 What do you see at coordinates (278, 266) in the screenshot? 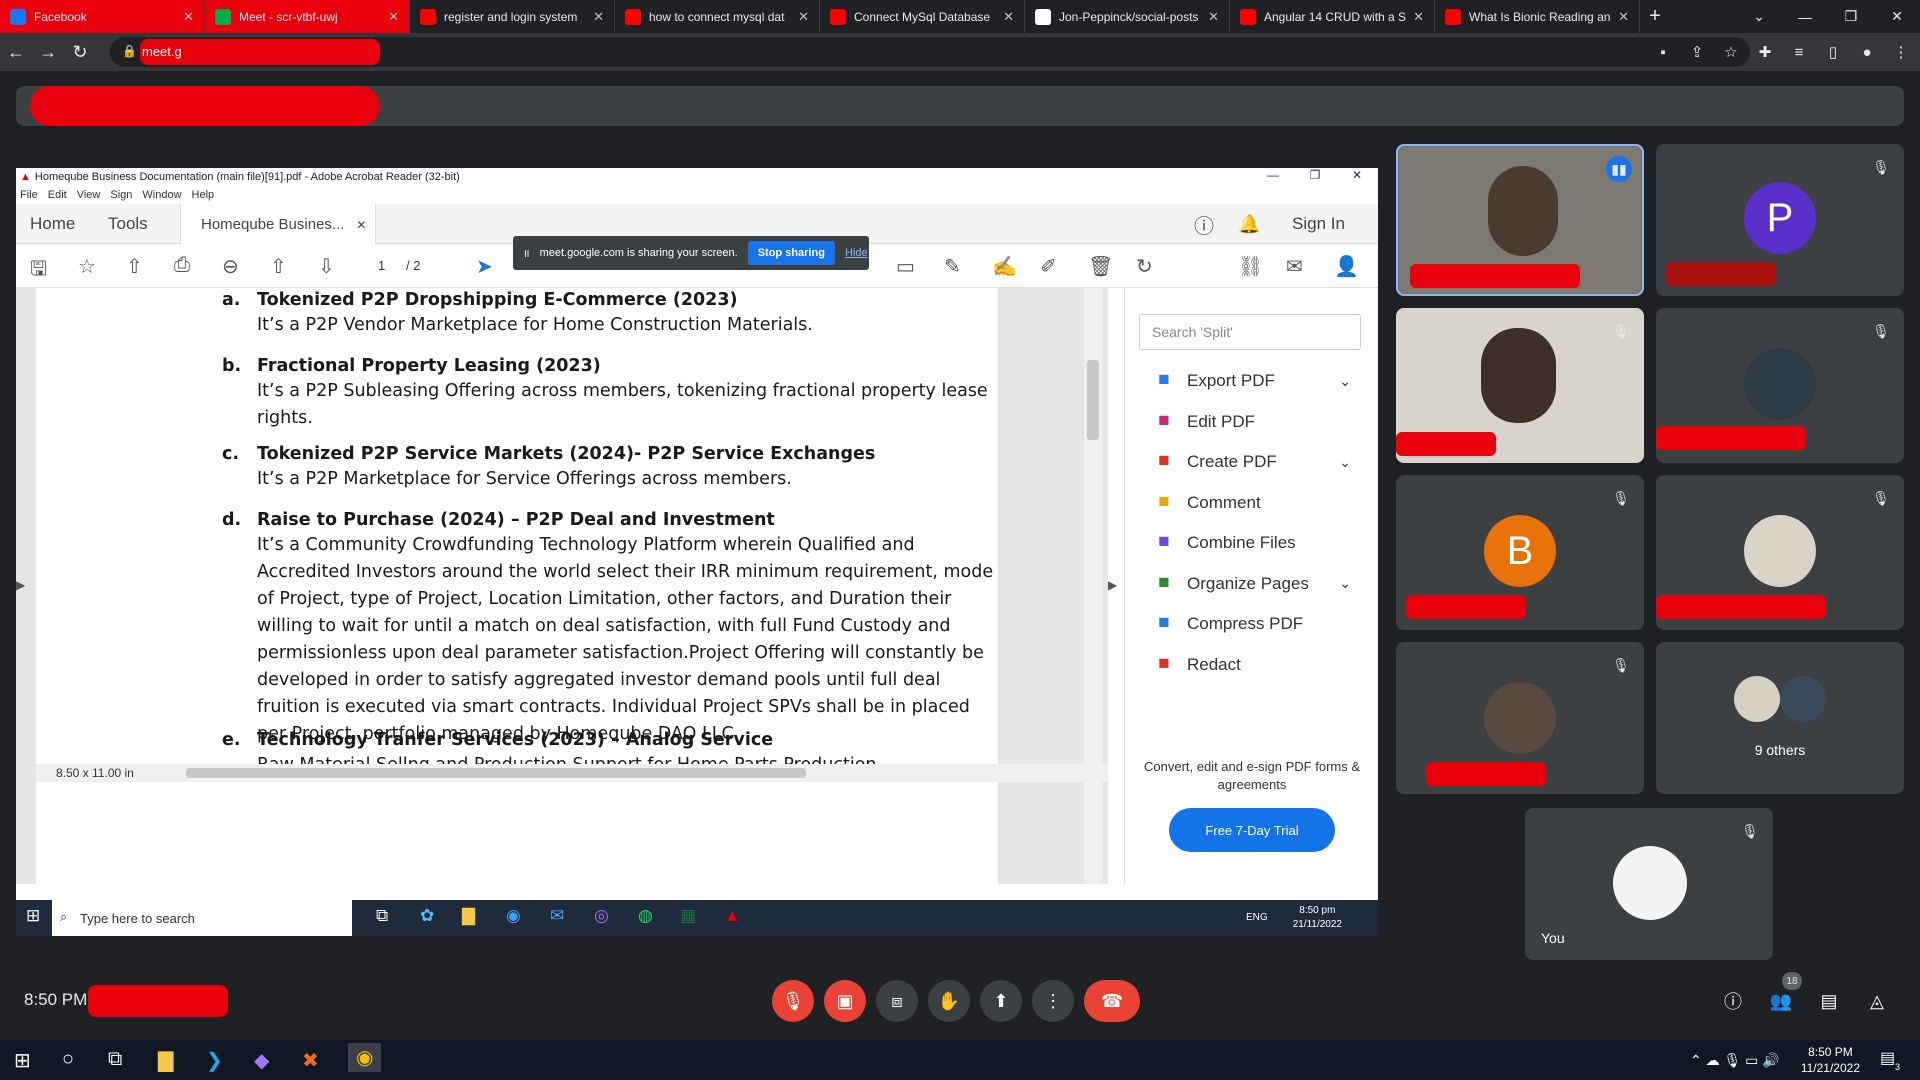
I see `prev-page-icon: ⇧` at bounding box center [278, 266].